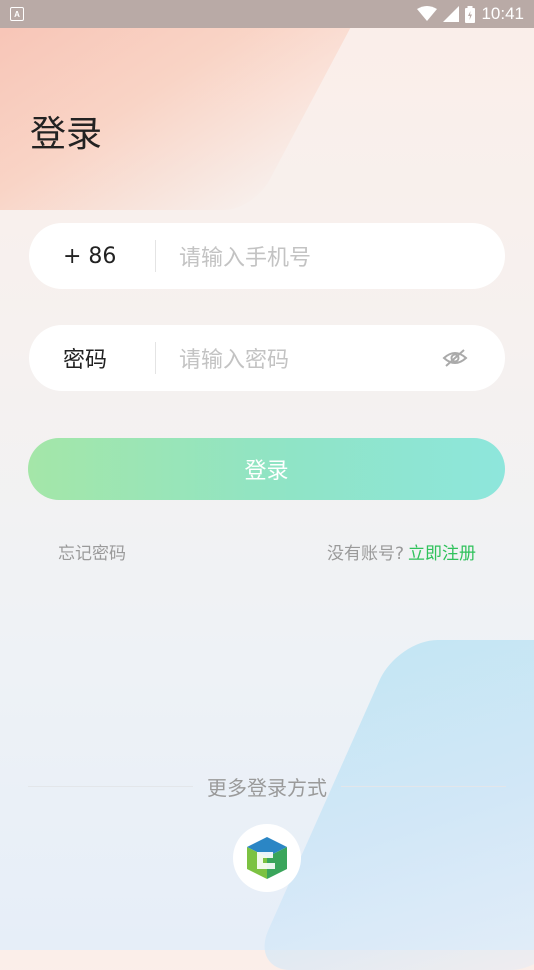  Describe the element at coordinates (266, 469) in the screenshot. I see `login-button: 登录` at that location.